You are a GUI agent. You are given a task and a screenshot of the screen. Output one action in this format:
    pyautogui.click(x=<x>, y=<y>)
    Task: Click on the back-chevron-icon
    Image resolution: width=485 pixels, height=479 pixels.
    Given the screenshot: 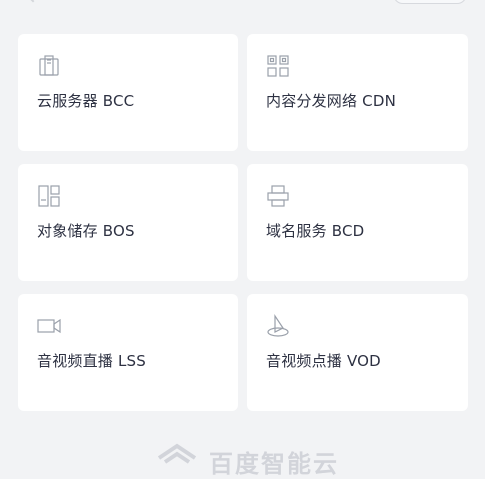 What is the action you would take?
    pyautogui.click(x=33, y=1)
    